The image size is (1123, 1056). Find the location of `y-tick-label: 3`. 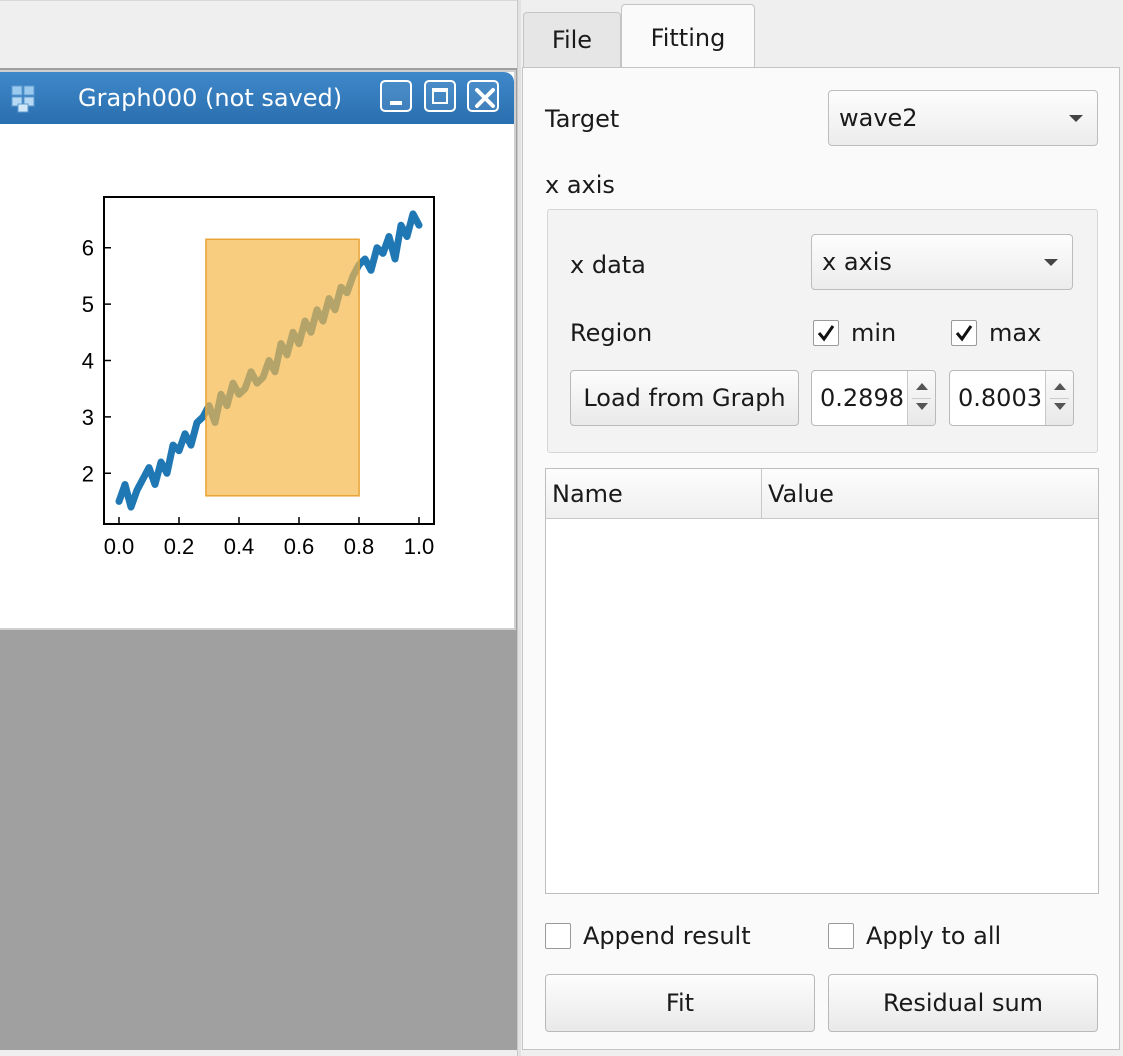

y-tick-label: 3 is located at coordinates (88, 417).